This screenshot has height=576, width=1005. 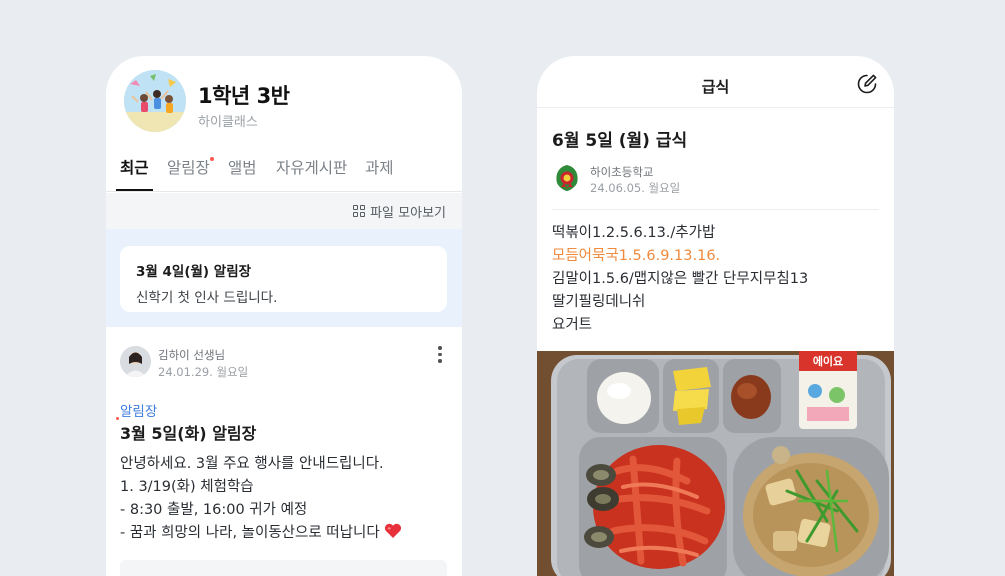 What do you see at coordinates (188, 167) in the screenshot?
I see `tab-notice: 알림장` at bounding box center [188, 167].